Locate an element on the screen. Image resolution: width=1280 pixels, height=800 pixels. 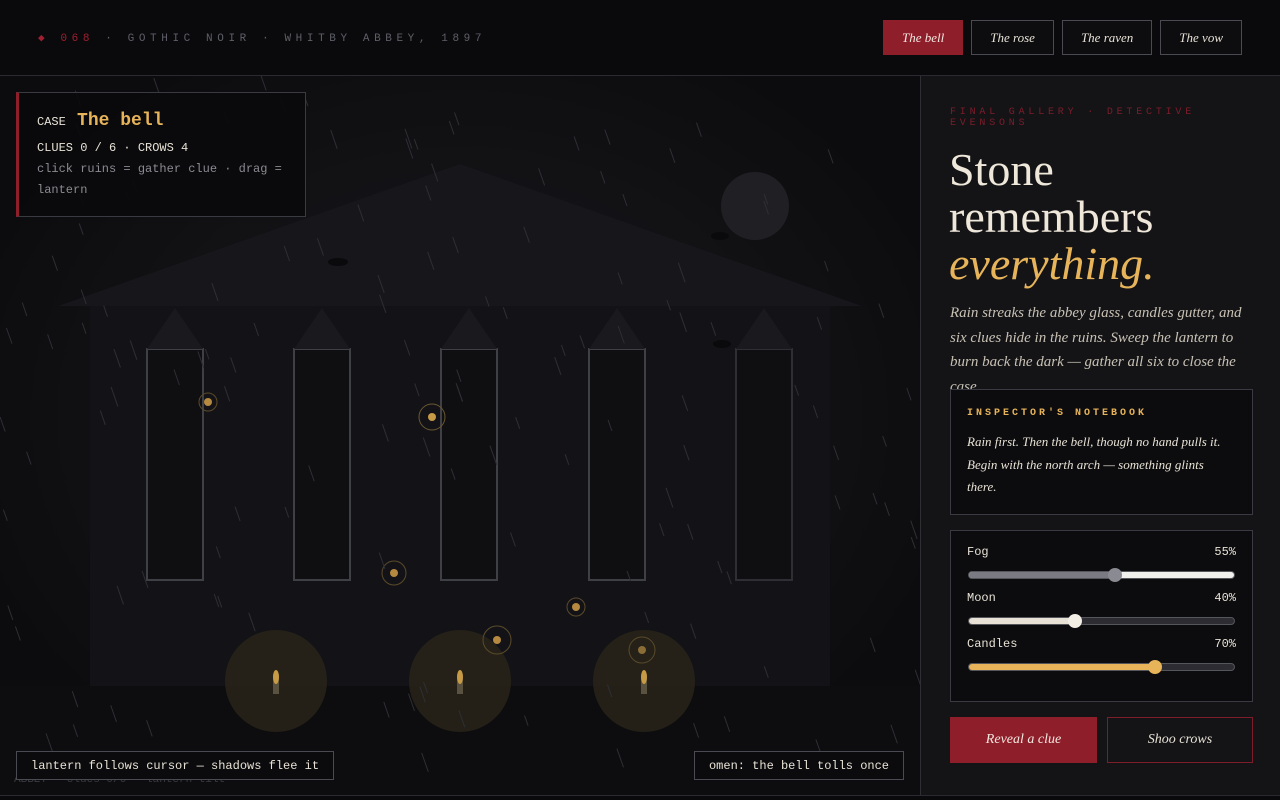
fog-slider-fill is located at coordinates (1042, 575).